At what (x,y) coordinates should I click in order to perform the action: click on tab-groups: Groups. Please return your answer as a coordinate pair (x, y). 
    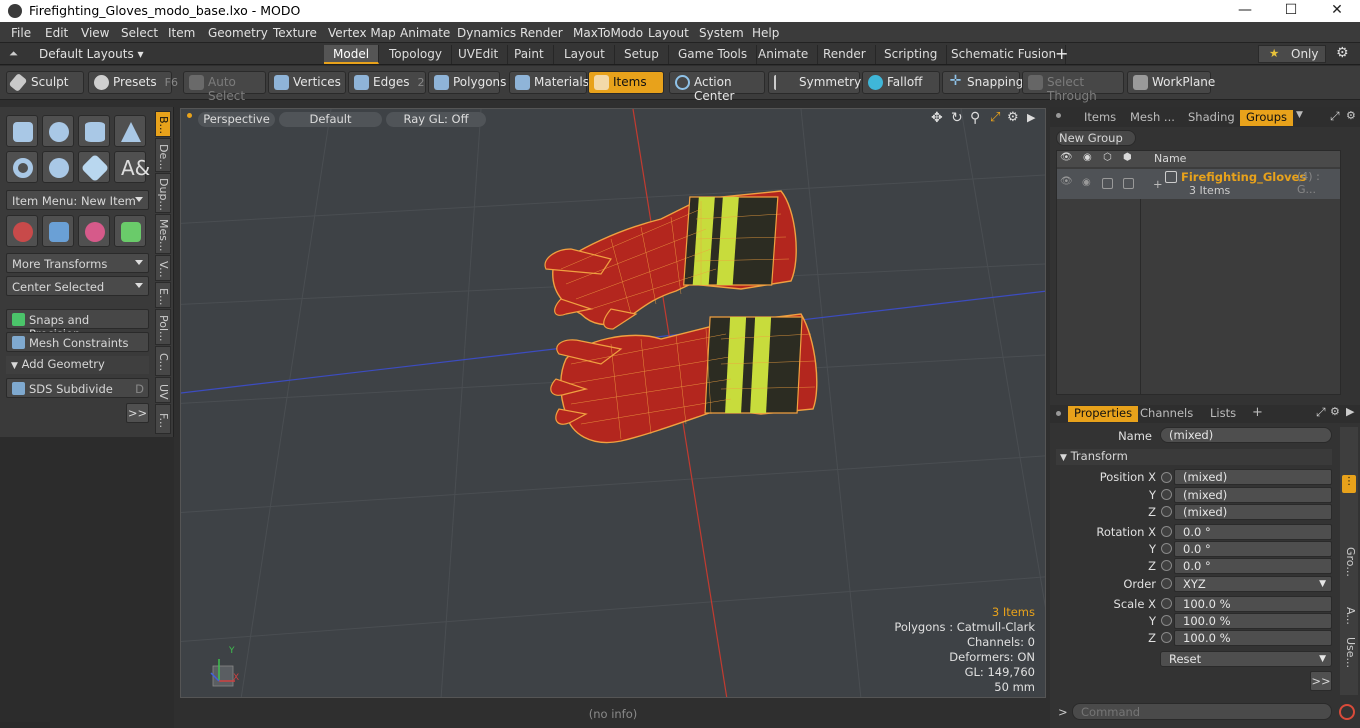
    Looking at the image, I should click on (1267, 118).